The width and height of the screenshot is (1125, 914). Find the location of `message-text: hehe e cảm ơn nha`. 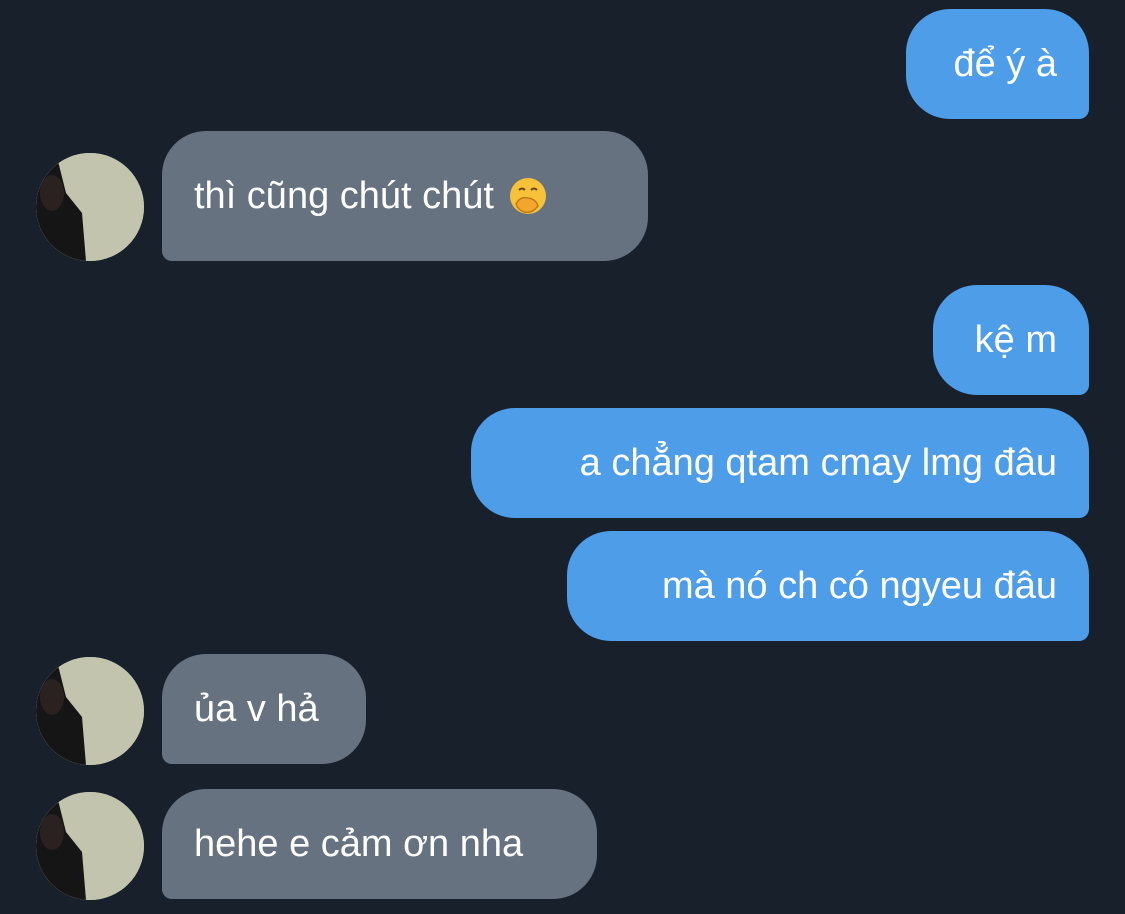

message-text: hehe e cảm ơn nha is located at coordinates (359, 844).